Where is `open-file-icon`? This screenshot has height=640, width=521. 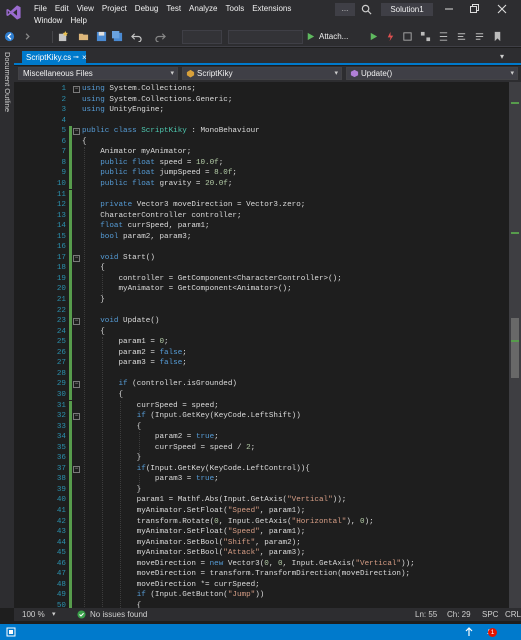
open-file-icon is located at coordinates (83, 36).